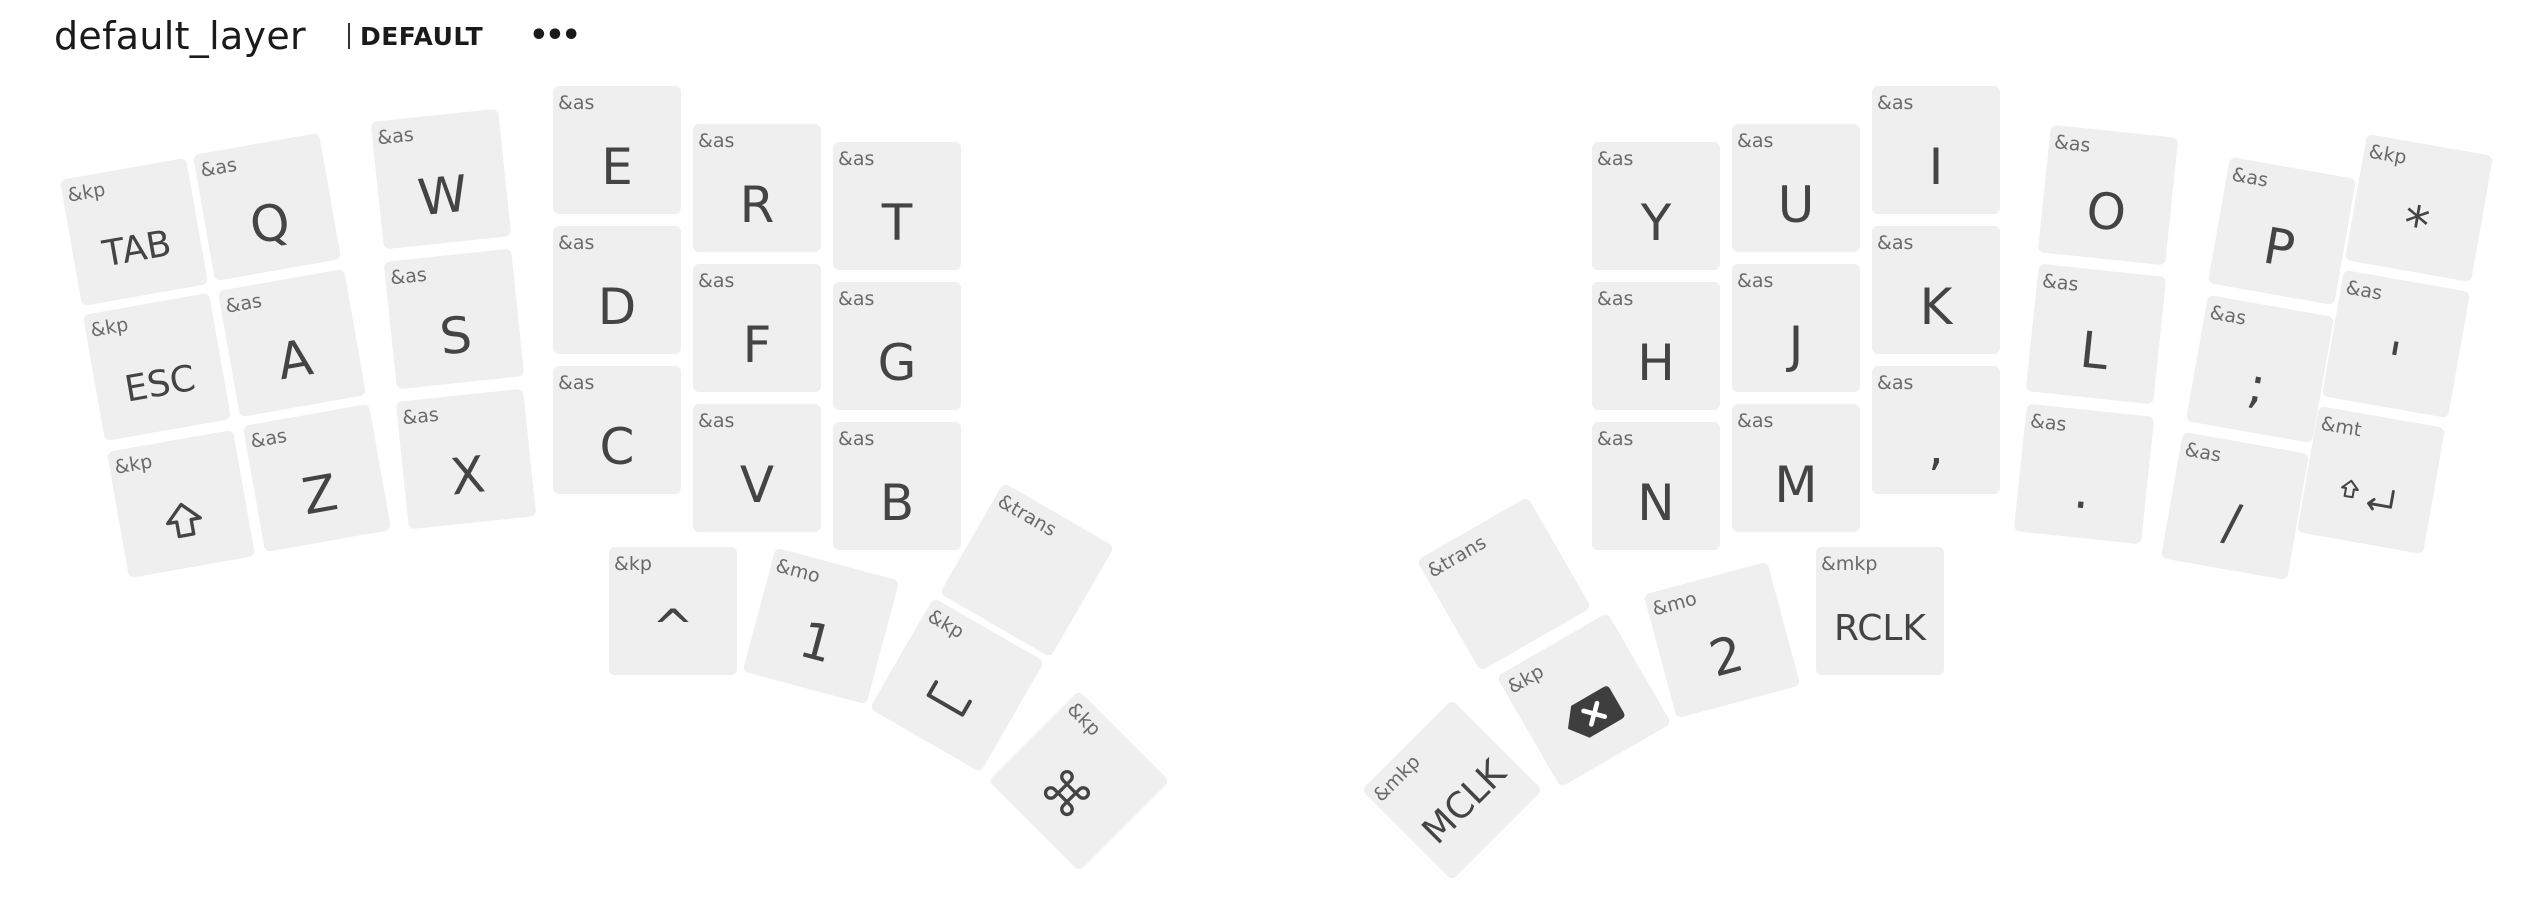 Image resolution: width=2544 pixels, height=912 pixels. Describe the element at coordinates (1464, 802) in the screenshot. I see `key-legend: MCLK` at that location.